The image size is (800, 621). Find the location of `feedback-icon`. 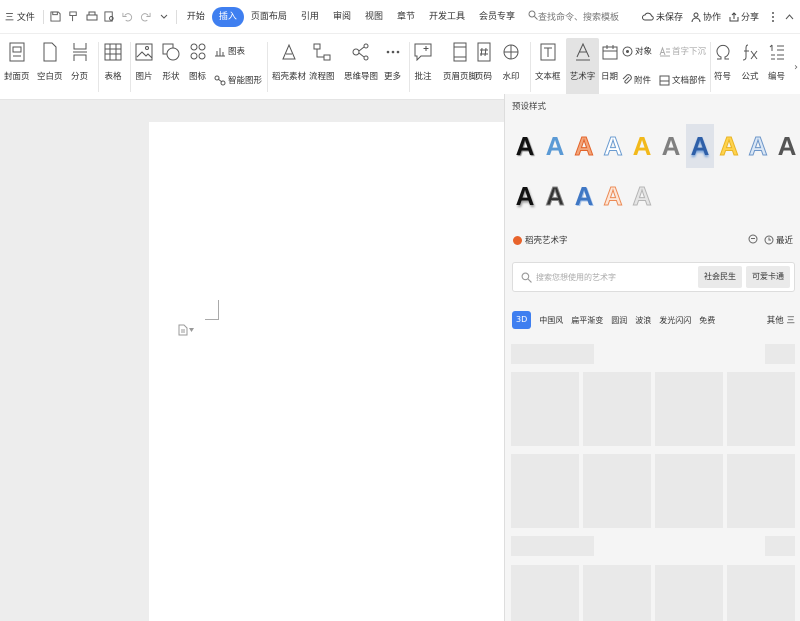

feedback-icon is located at coordinates (753, 240).